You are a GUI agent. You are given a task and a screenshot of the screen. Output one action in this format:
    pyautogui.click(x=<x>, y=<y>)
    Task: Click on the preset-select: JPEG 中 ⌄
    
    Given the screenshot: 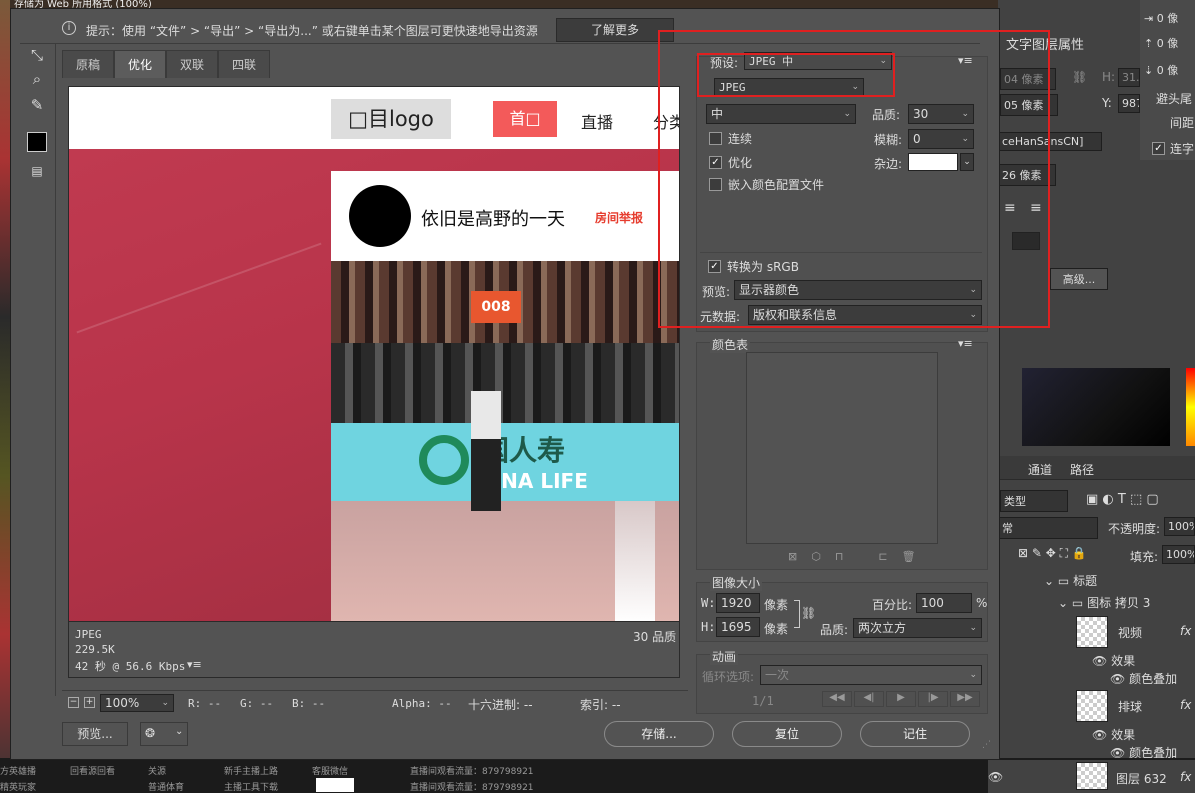 What is the action you would take?
    pyautogui.click(x=818, y=61)
    